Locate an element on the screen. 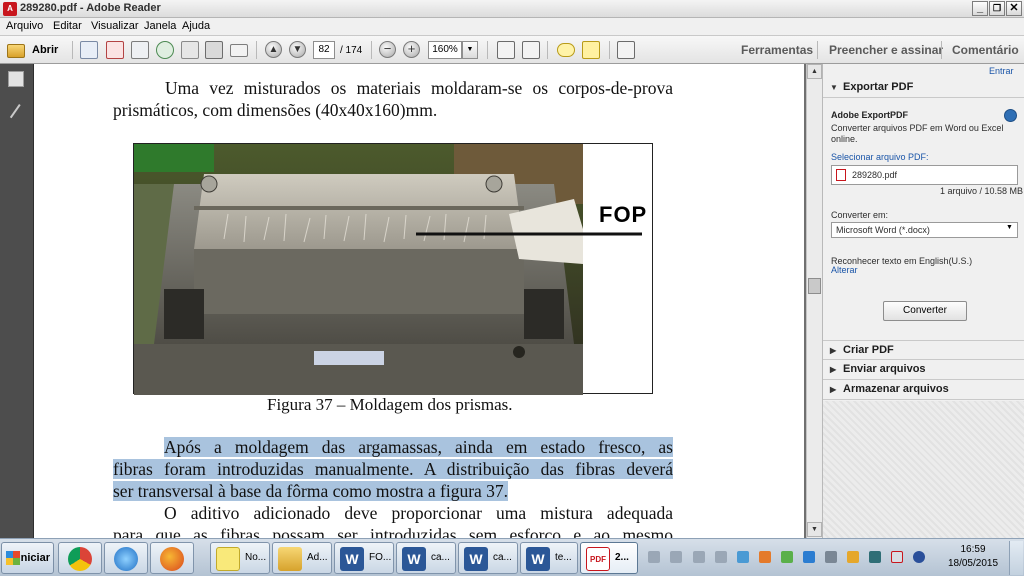  previous-page-button: ▲ is located at coordinates (273, 49).